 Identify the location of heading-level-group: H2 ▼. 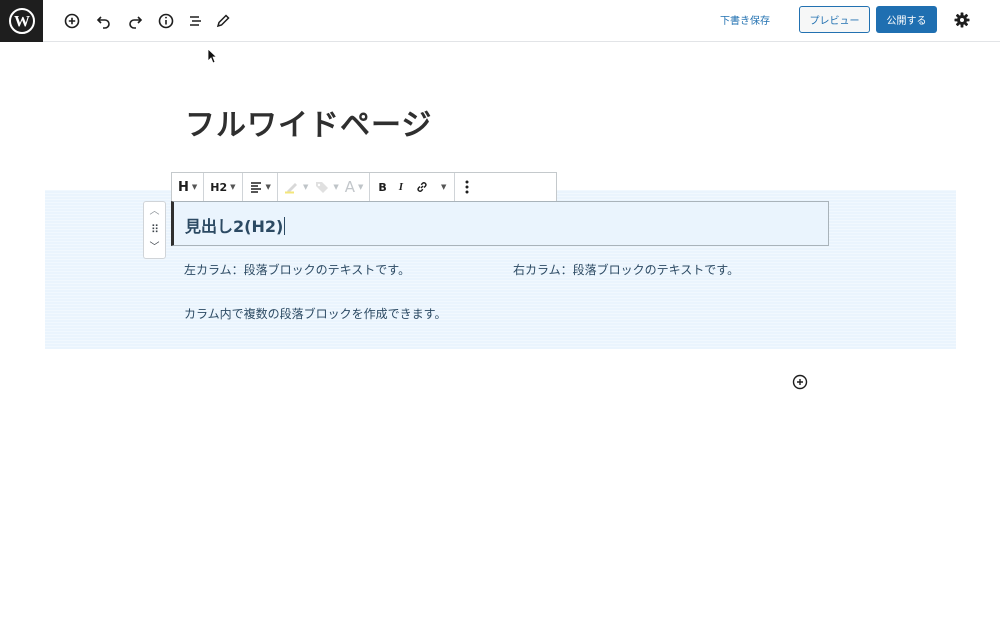
(223, 187).